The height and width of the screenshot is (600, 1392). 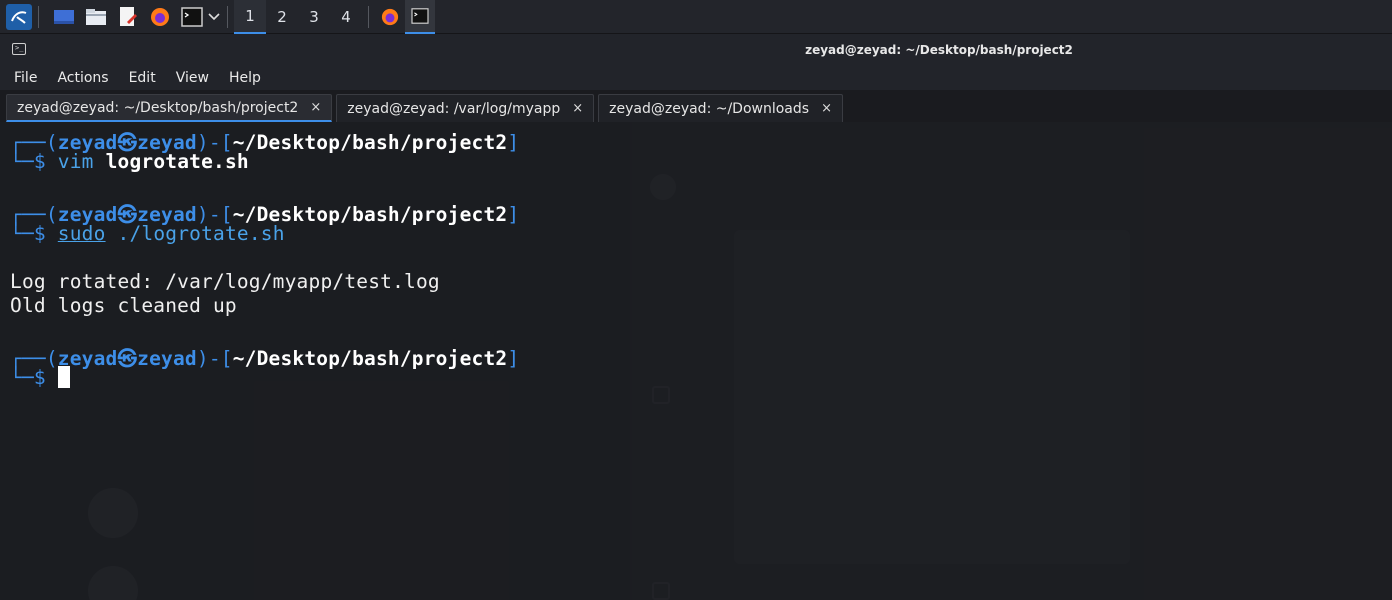 What do you see at coordinates (696, 50) in the screenshot?
I see `window-titlebar: >_ zeyad@zeyad: ~/Desktop/bash/project2` at bounding box center [696, 50].